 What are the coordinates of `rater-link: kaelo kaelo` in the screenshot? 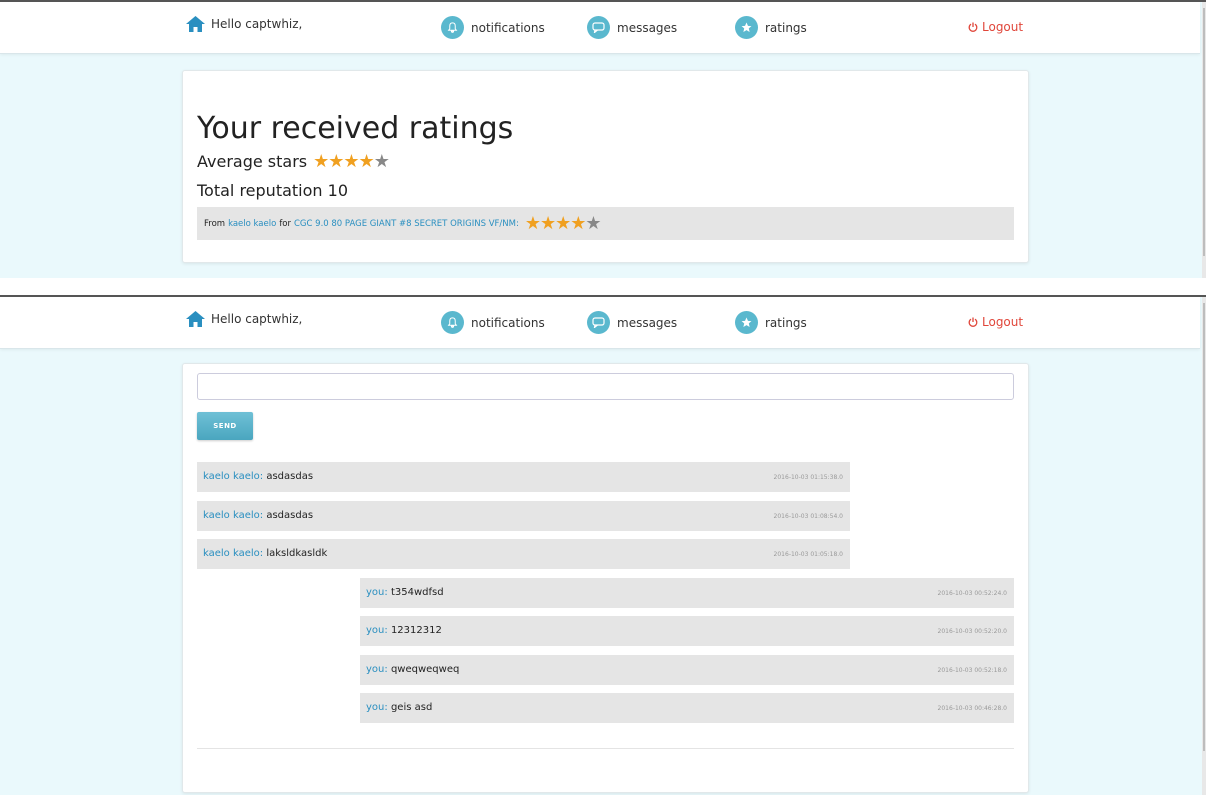 It's located at (252, 224).